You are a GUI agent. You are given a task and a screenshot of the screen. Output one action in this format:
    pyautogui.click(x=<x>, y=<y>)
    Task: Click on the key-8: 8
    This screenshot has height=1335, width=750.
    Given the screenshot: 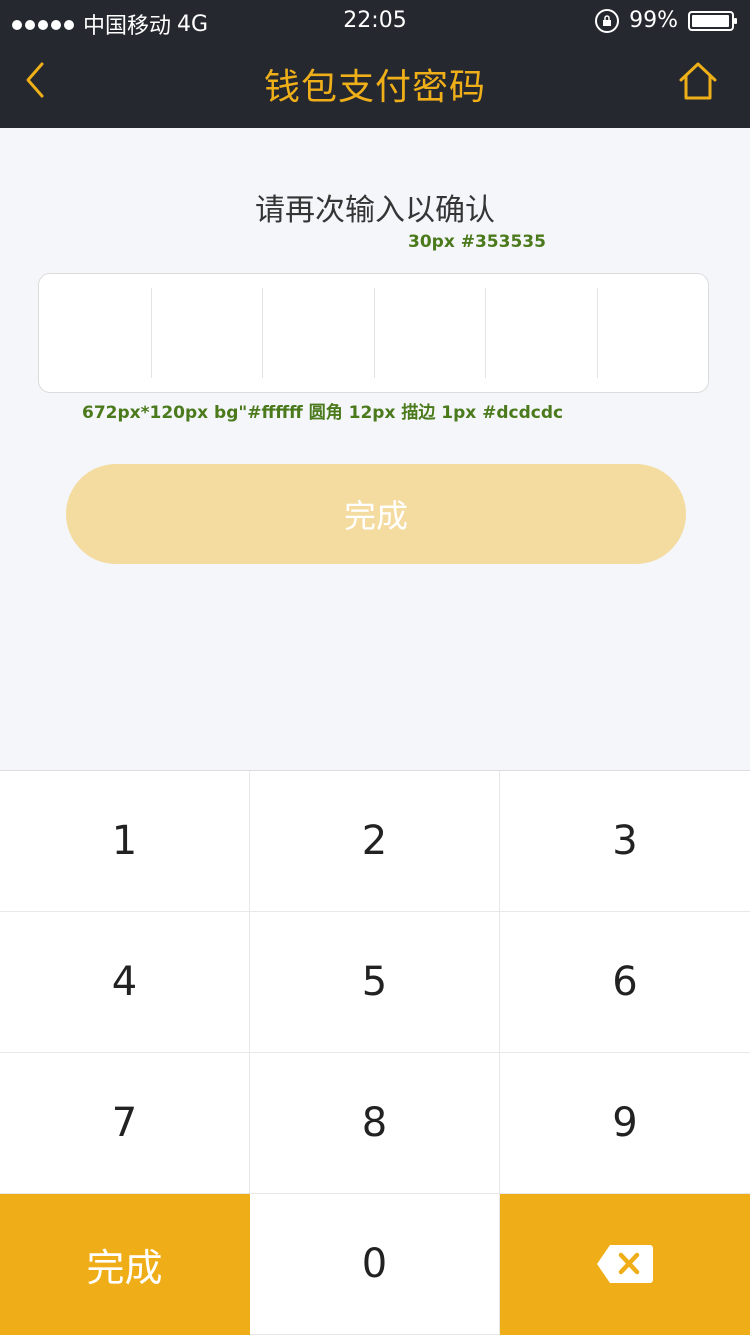 What is the action you would take?
    pyautogui.click(x=375, y=1123)
    